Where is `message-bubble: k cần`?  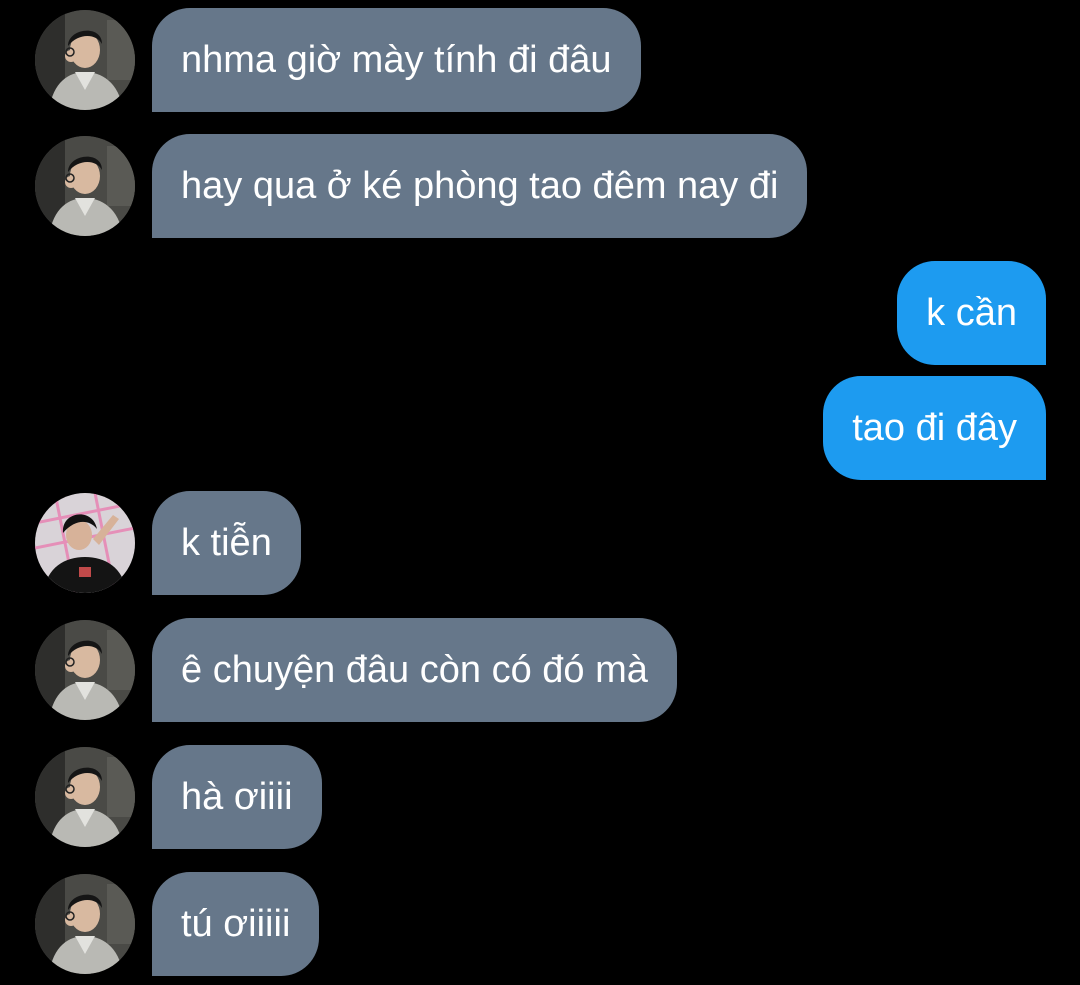
message-bubble: k cần is located at coordinates (971, 313).